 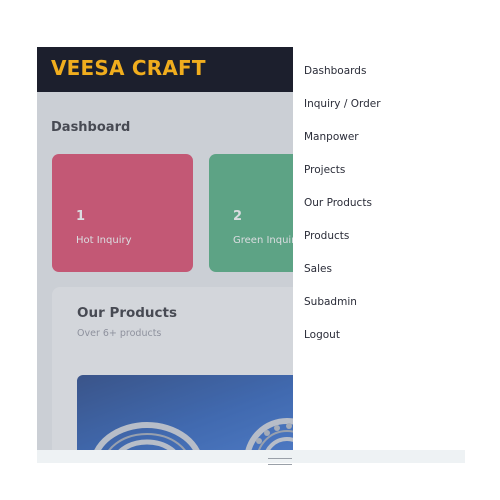 I want to click on hot-inquiry-card: 1 Hot Inquiry, so click(x=122, y=213).